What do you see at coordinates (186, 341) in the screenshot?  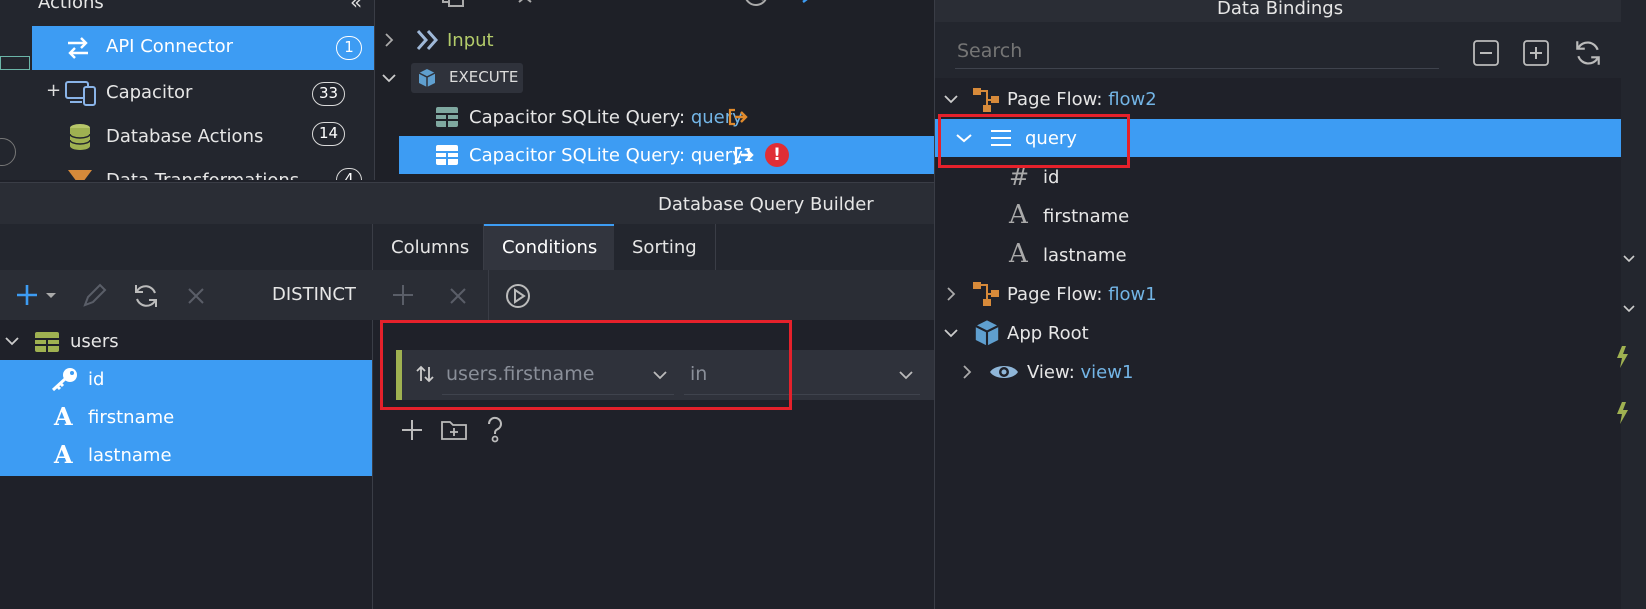 I see `tree-row-users: users` at bounding box center [186, 341].